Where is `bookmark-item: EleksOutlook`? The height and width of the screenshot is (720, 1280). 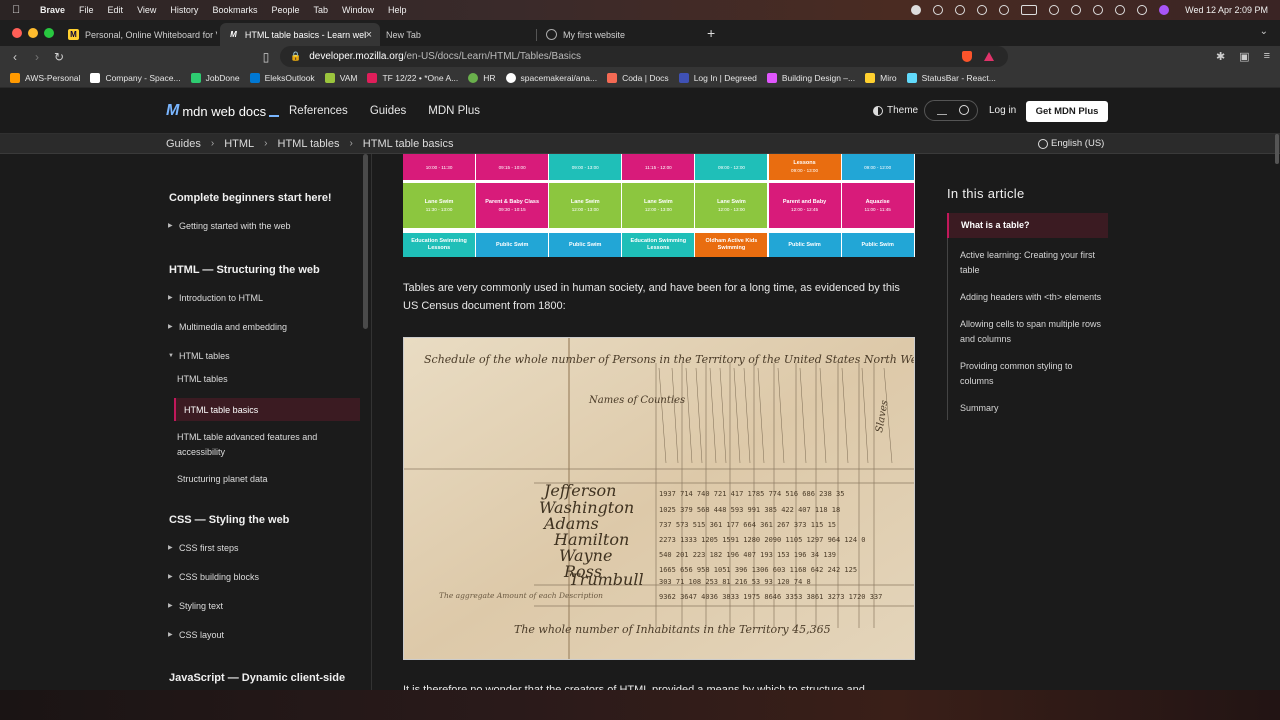
bookmark-item: EleksOutlook is located at coordinates (282, 77).